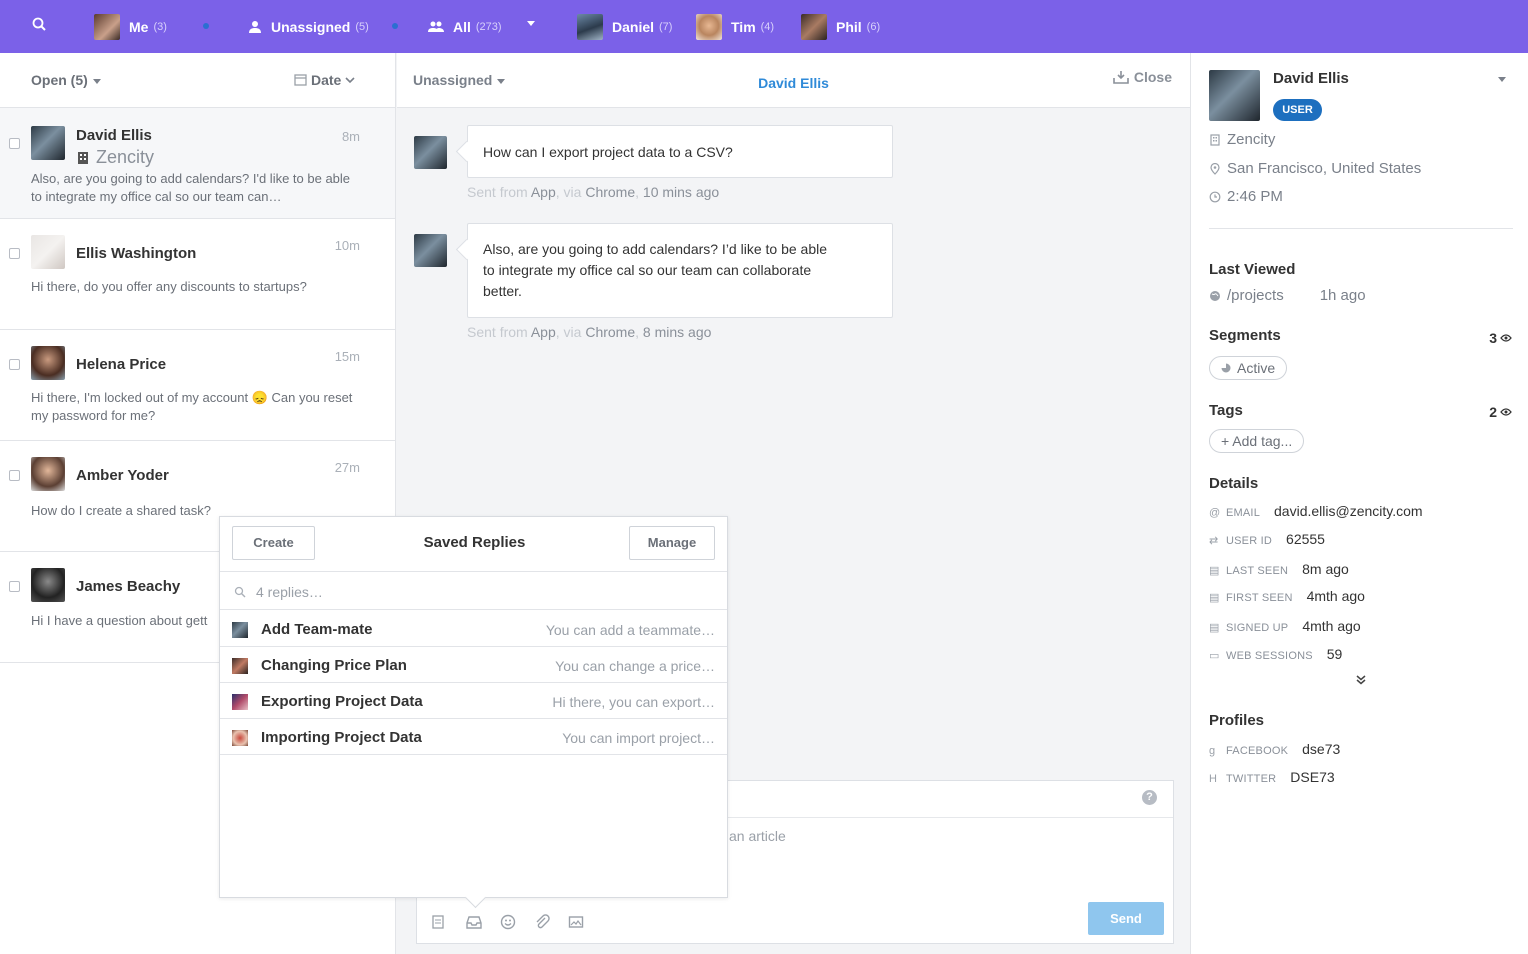 This screenshot has height=954, width=1528. Describe the element at coordinates (347, 356) in the screenshot. I see `conversation-time: 15m` at that location.